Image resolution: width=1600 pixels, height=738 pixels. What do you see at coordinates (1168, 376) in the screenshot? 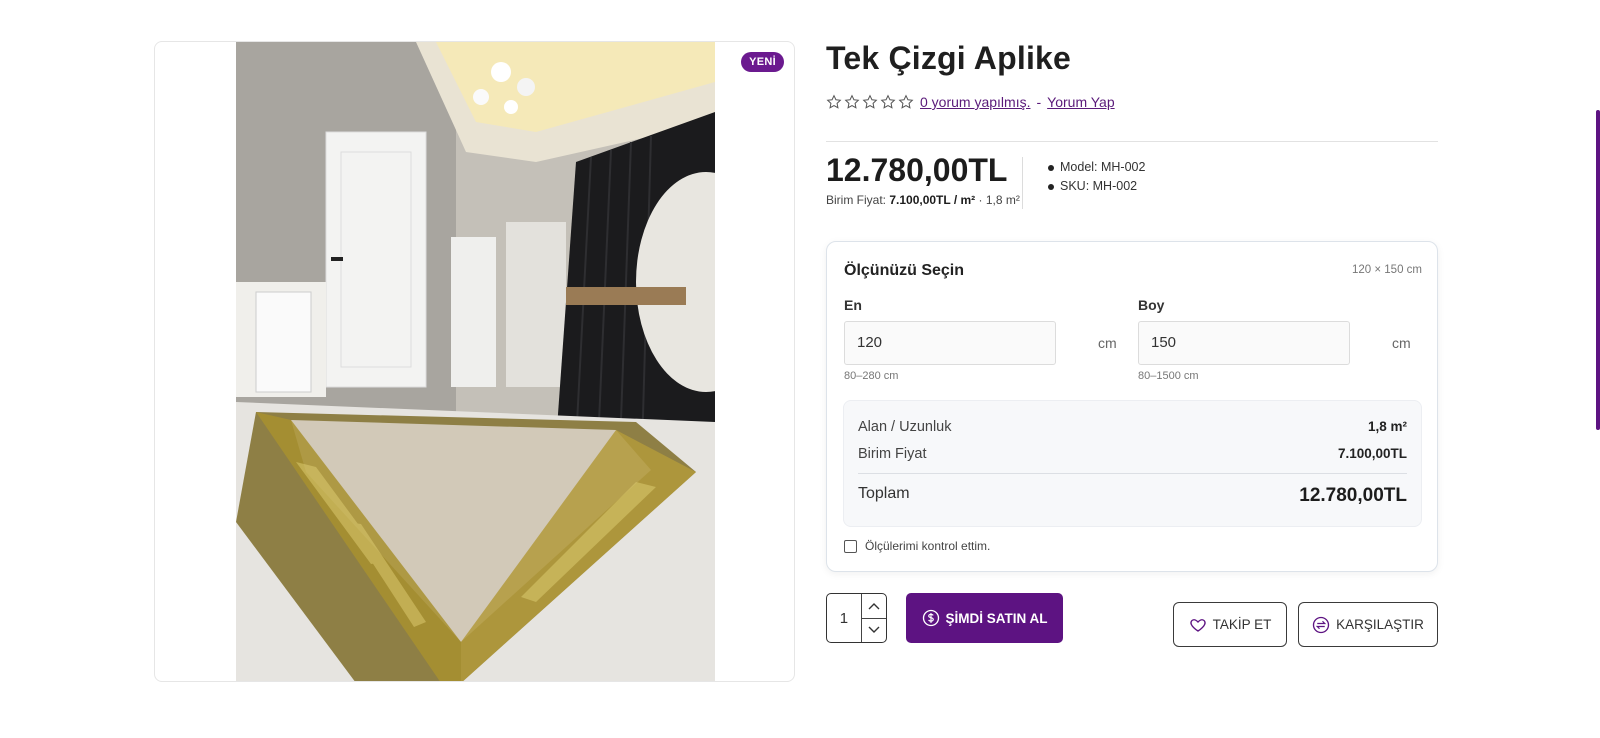
I see `length-range: 80–1500 cm` at bounding box center [1168, 376].